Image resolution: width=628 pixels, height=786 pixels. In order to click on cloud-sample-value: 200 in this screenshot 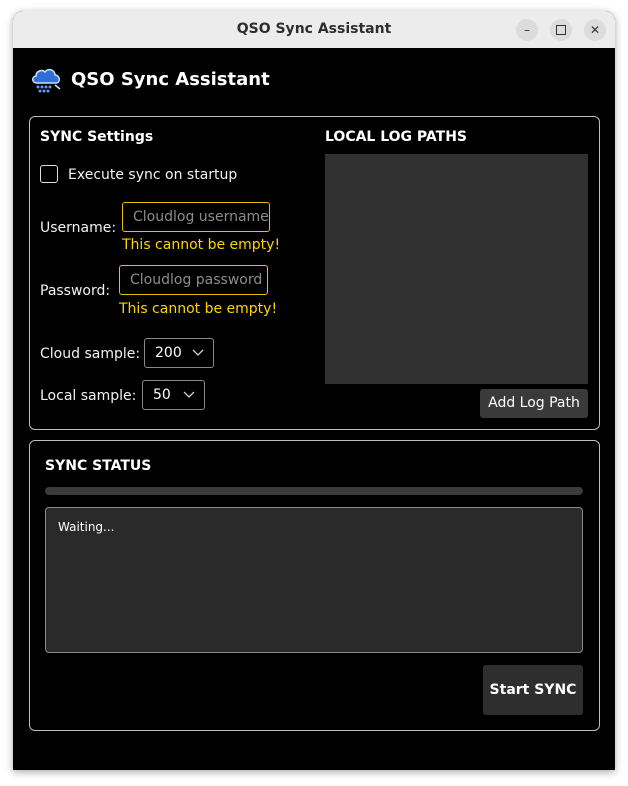, I will do `click(168, 353)`.